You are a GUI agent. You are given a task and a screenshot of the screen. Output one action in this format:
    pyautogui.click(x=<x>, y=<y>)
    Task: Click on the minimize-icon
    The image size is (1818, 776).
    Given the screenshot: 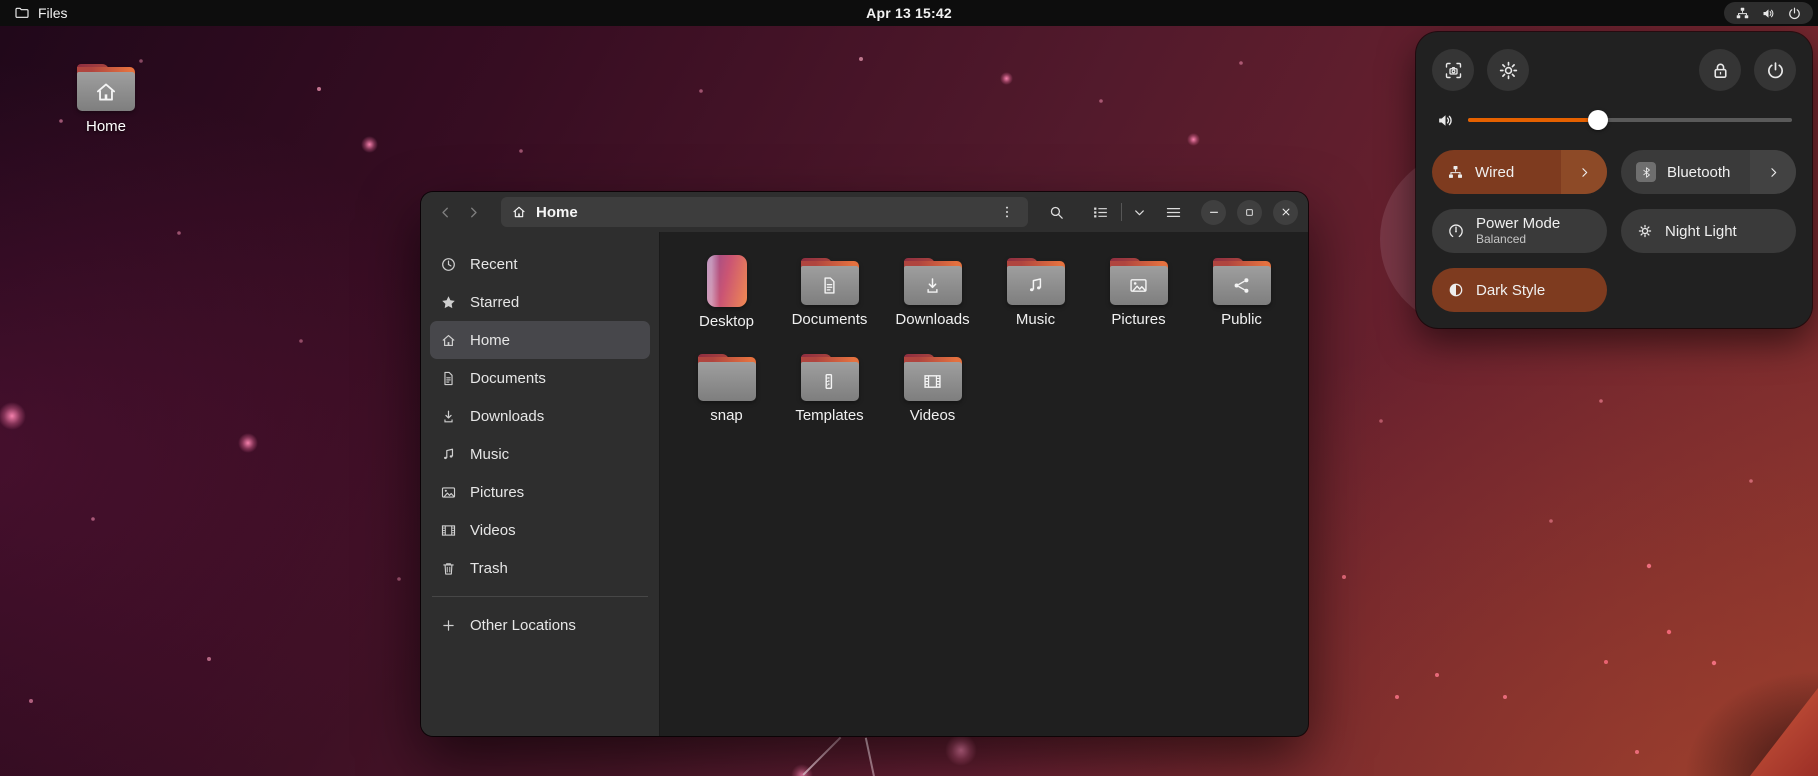 What is the action you would take?
    pyautogui.click(x=1214, y=212)
    